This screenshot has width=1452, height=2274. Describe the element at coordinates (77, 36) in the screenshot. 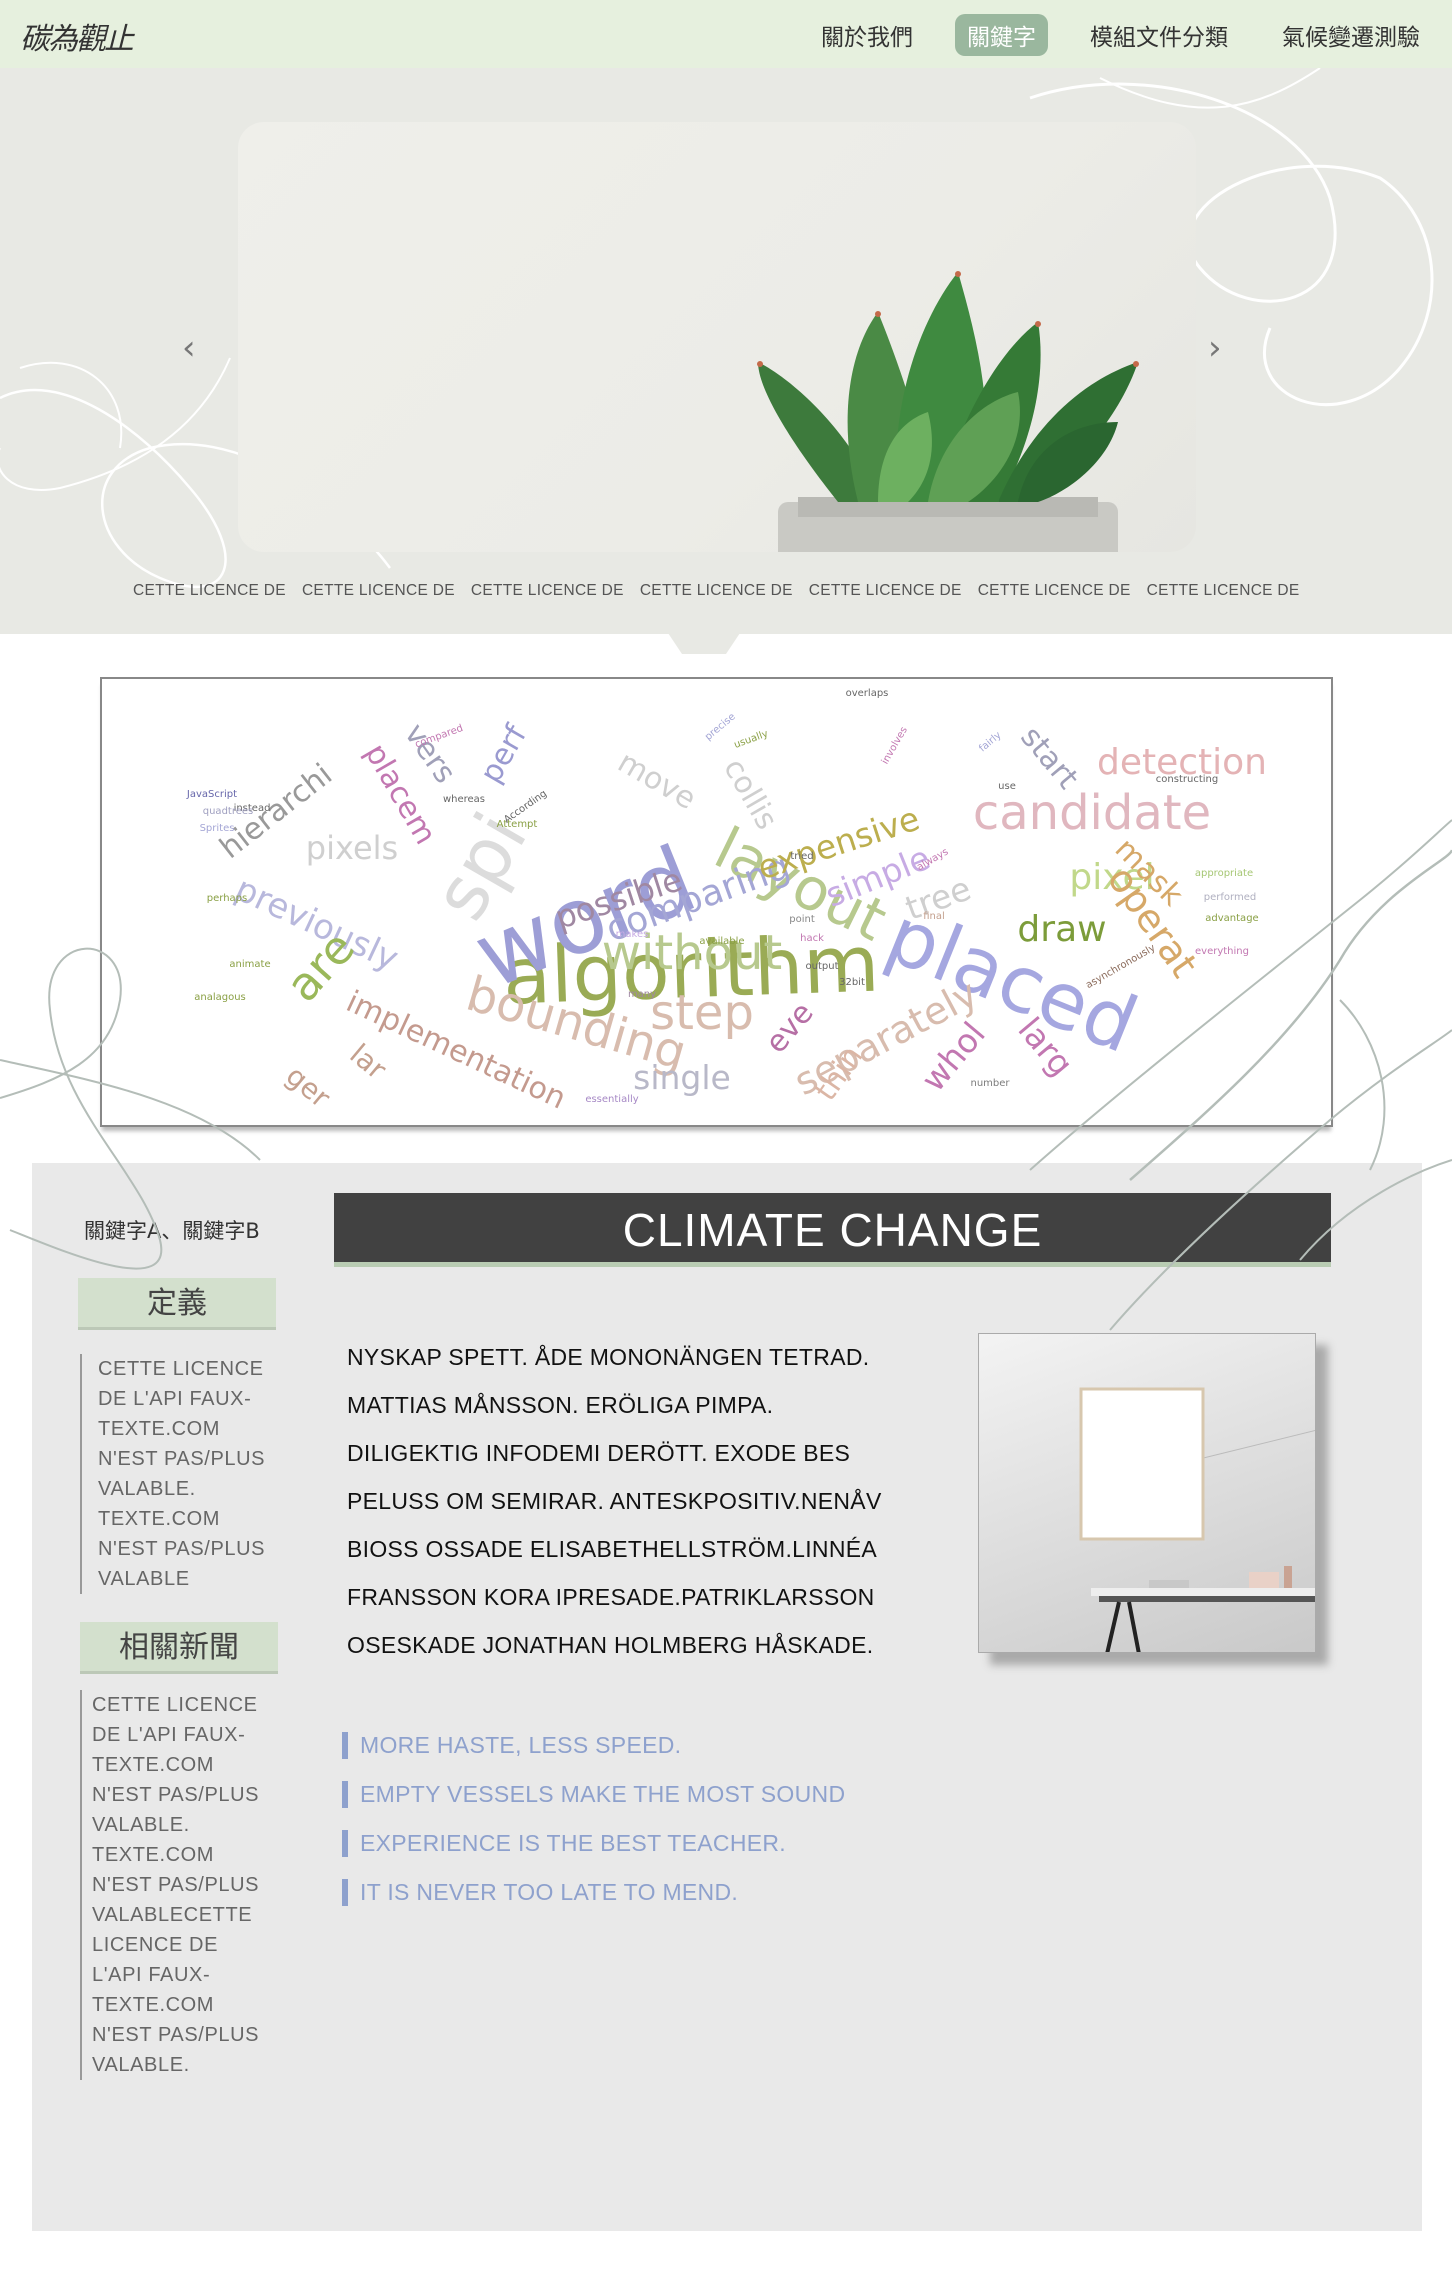

I see `site-logo: 碳為觀止` at that location.